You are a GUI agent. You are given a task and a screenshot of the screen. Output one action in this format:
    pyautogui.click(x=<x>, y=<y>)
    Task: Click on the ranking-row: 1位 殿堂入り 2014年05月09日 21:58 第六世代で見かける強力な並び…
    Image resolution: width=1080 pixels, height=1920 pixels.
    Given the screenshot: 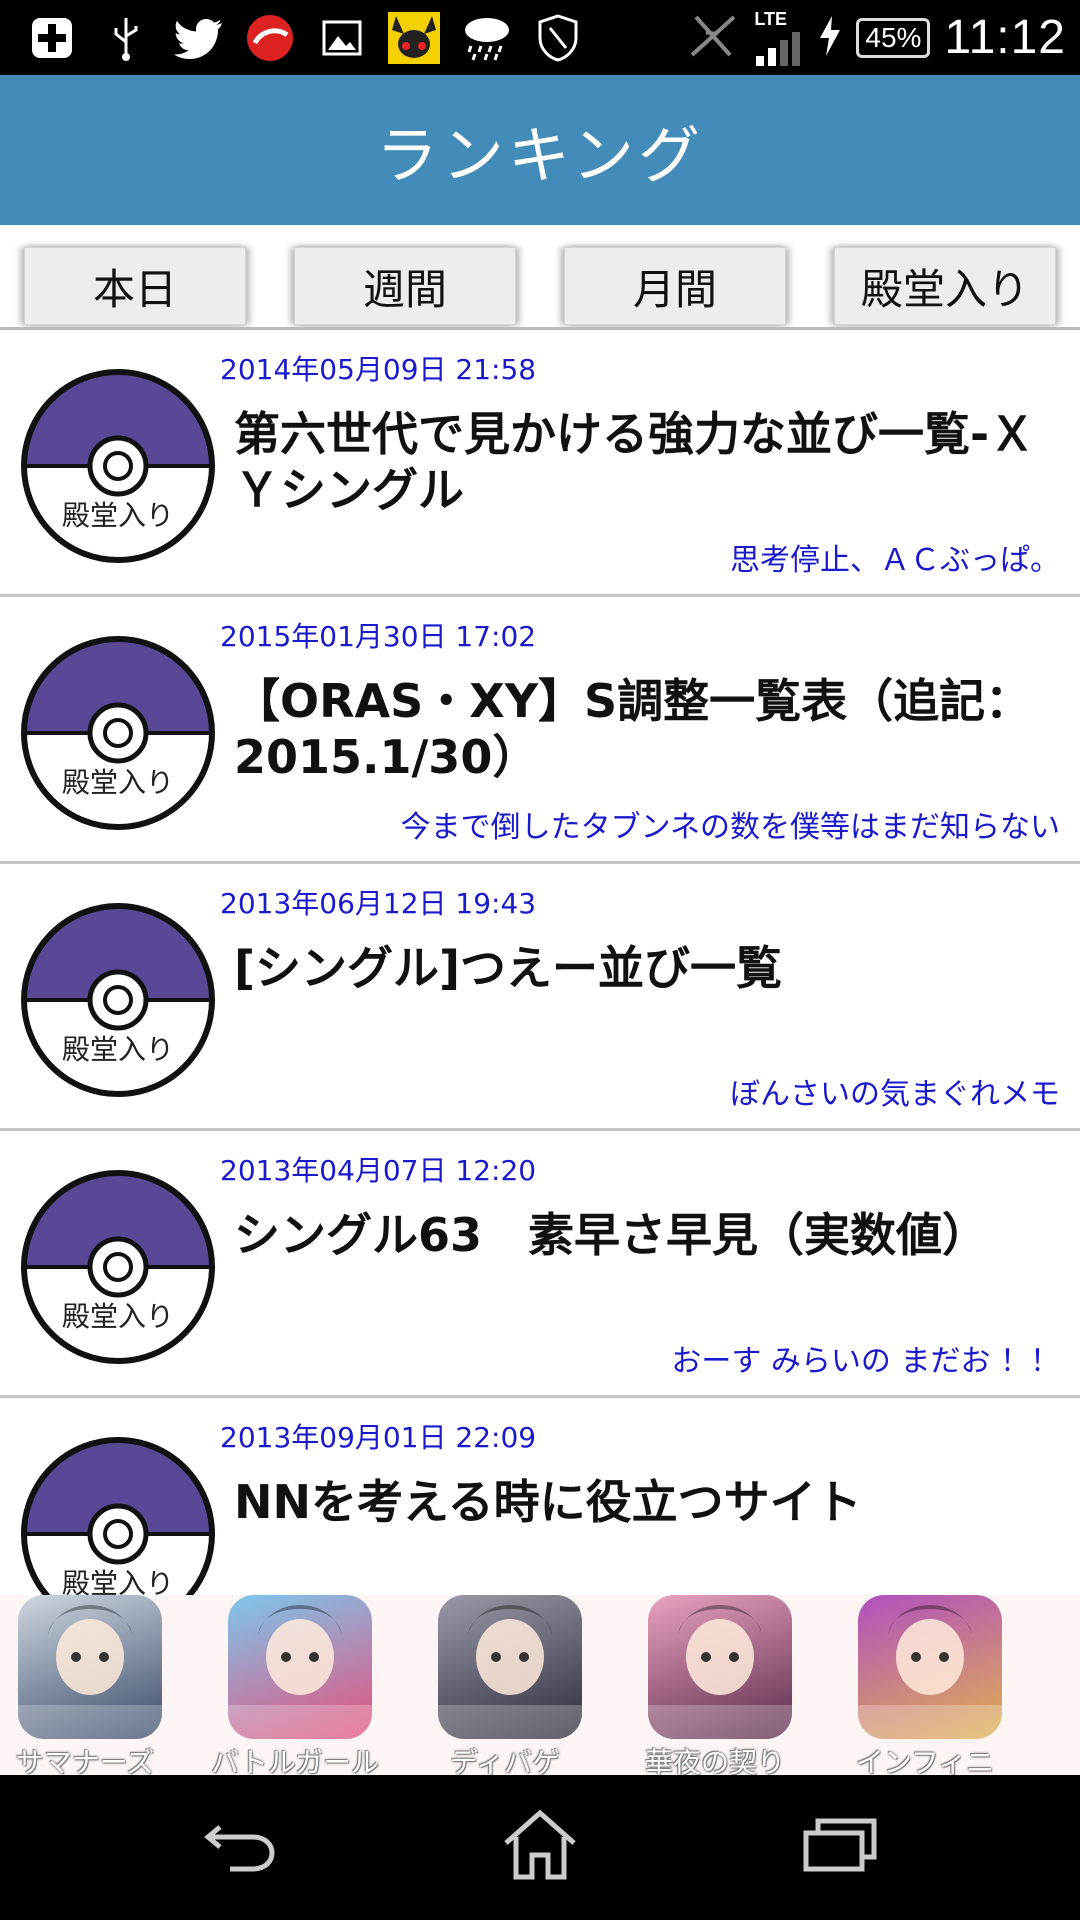 What is the action you would take?
    pyautogui.click(x=540, y=463)
    